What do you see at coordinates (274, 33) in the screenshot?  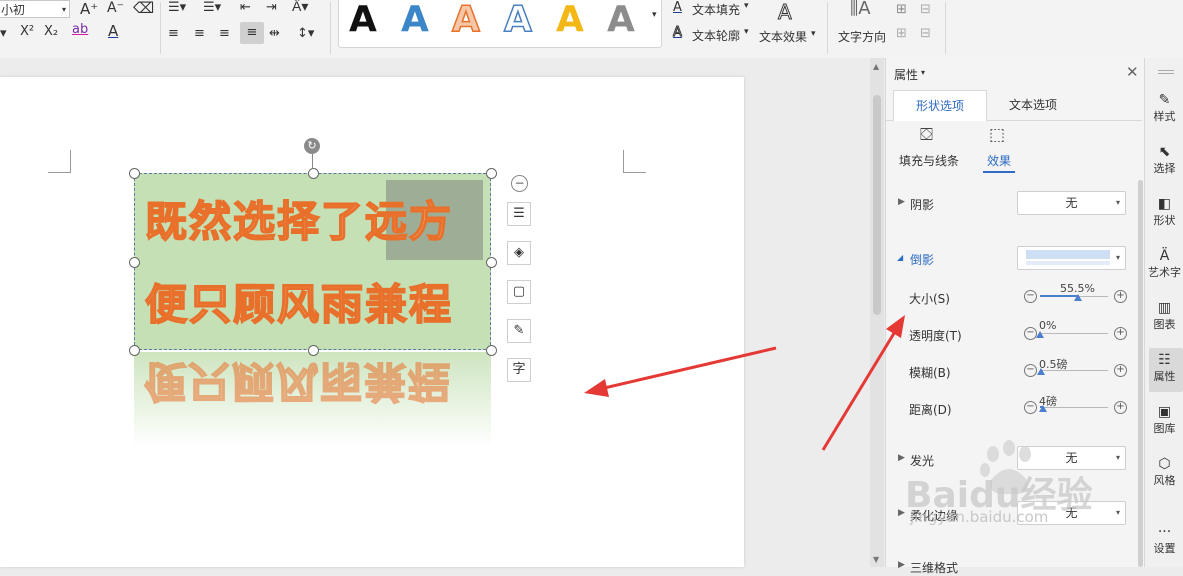 I see `distribute-icon: ⇹` at bounding box center [274, 33].